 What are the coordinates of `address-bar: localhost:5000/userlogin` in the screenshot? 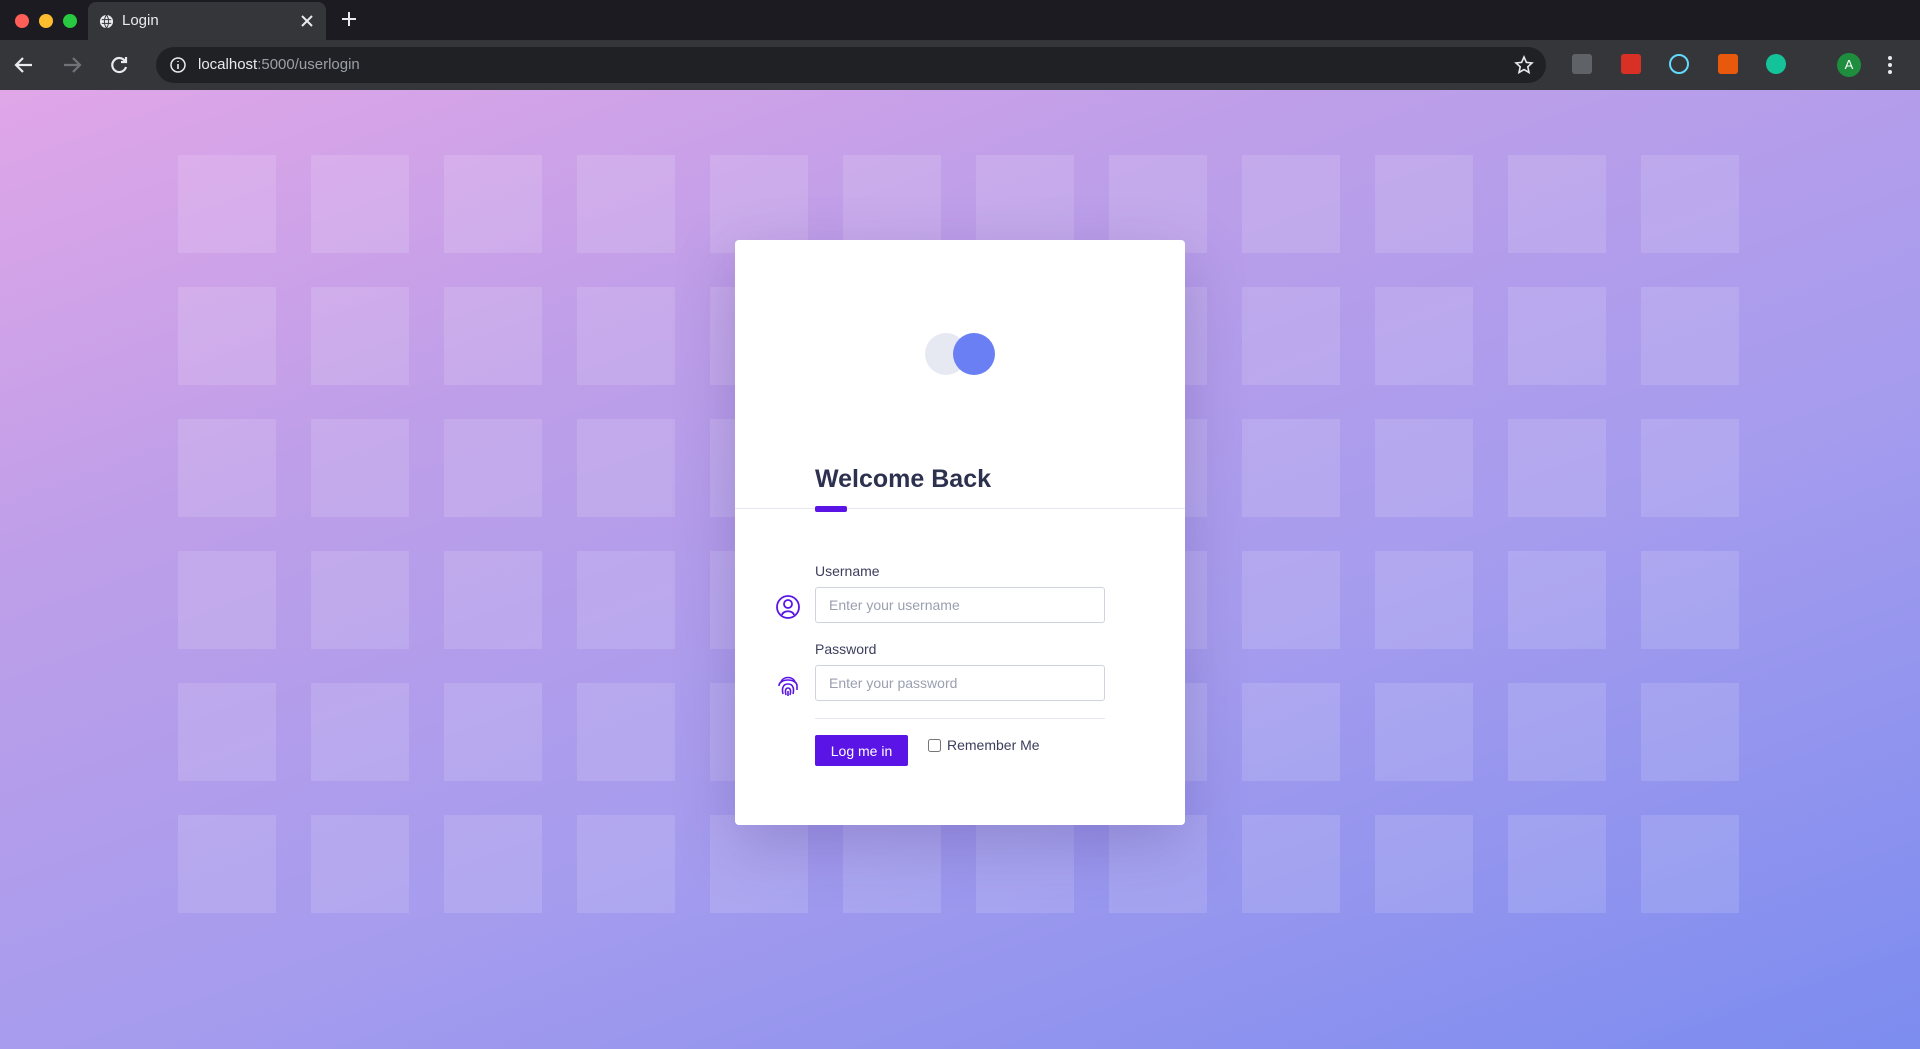 It's located at (851, 65).